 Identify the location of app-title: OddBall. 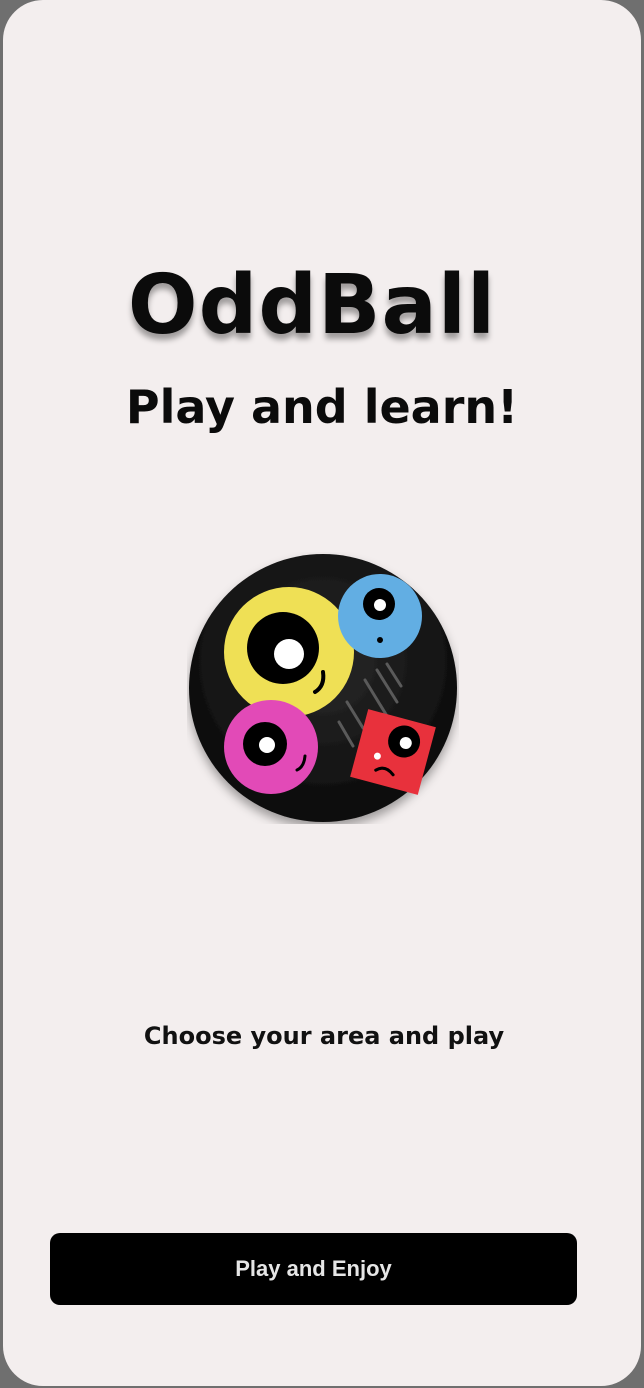
(312, 305).